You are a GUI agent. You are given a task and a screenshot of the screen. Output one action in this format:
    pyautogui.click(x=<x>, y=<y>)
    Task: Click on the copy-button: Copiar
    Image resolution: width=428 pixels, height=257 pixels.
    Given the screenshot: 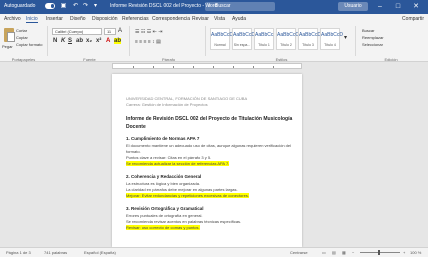 What is the action you would take?
    pyautogui.click(x=22, y=37)
    